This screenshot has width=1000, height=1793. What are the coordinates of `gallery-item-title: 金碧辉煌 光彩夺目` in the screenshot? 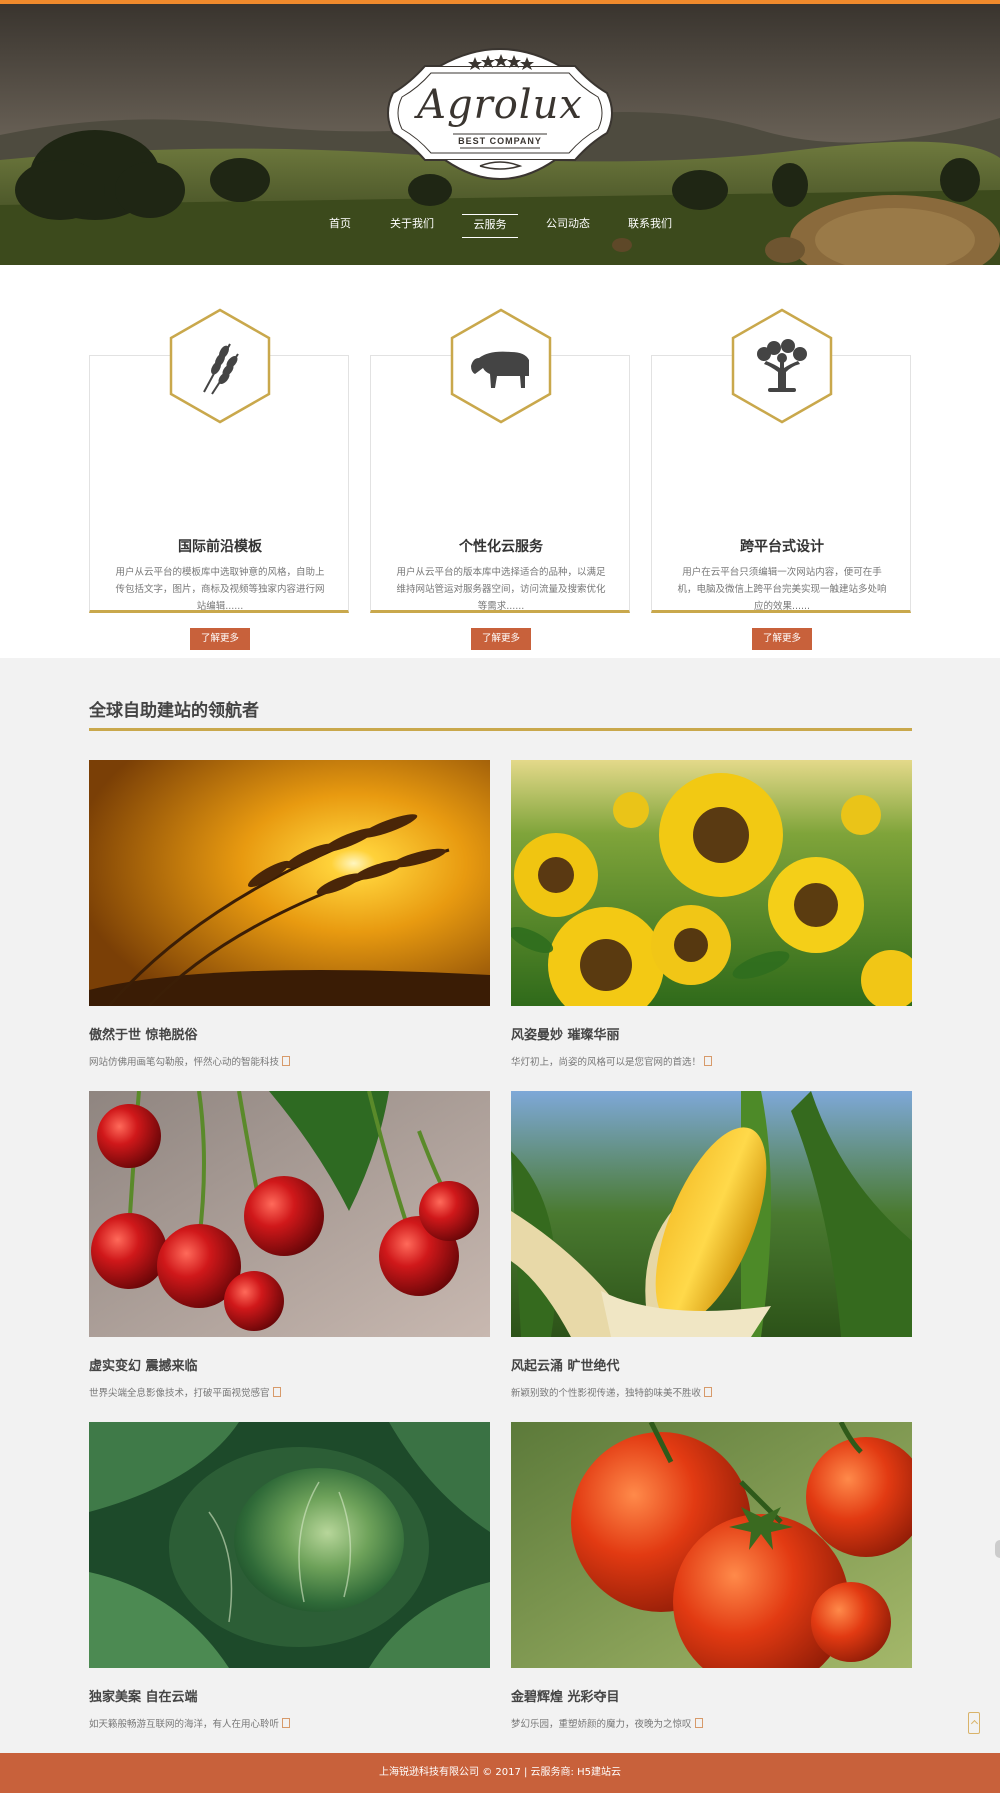 It's located at (565, 1695).